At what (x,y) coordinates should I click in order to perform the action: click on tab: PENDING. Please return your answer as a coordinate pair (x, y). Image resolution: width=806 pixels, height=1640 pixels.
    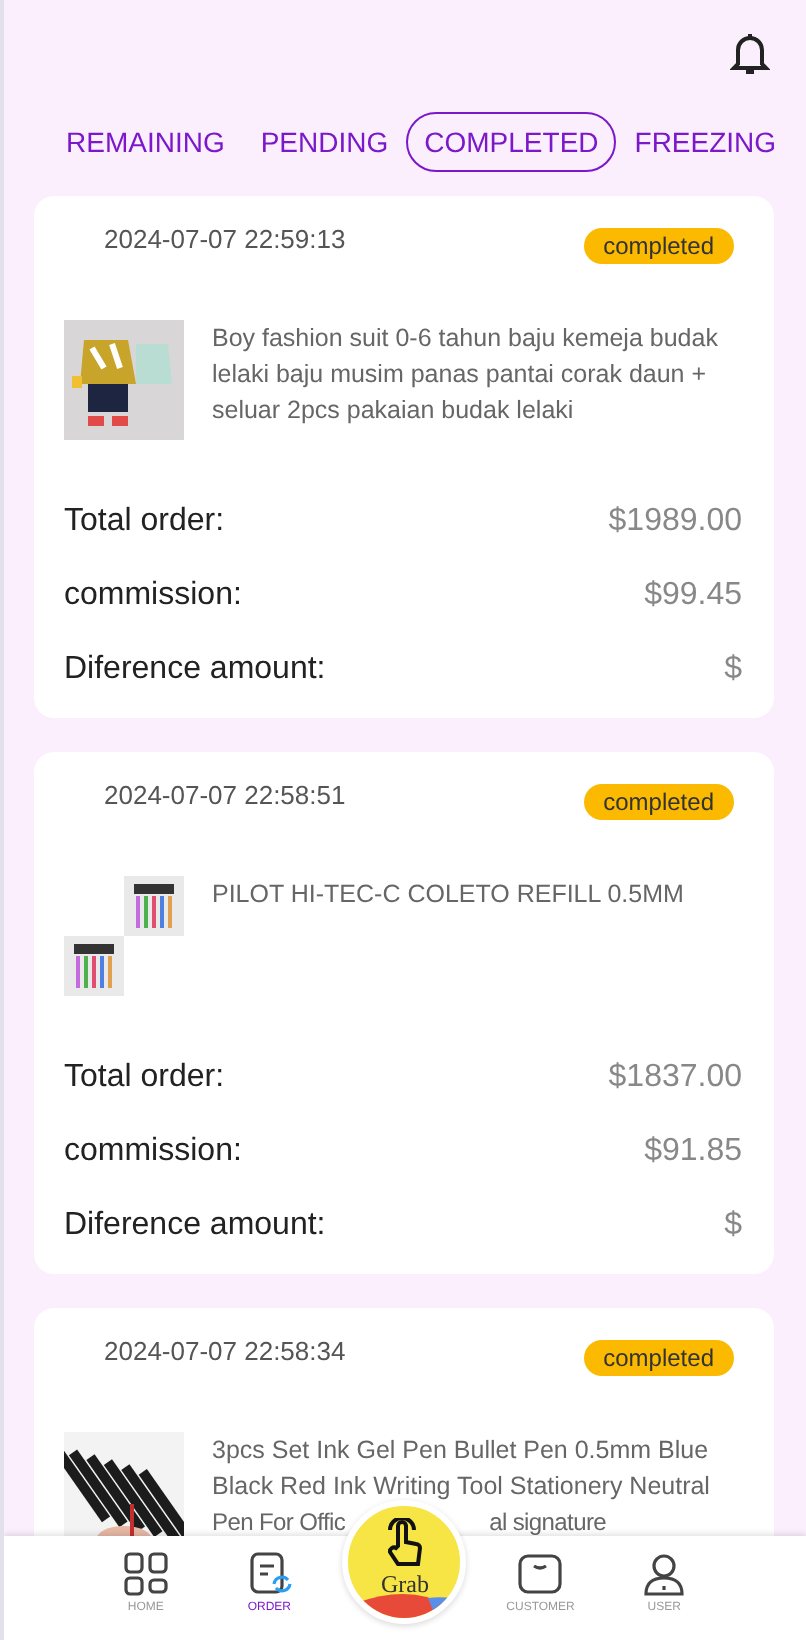
    Looking at the image, I should click on (324, 142).